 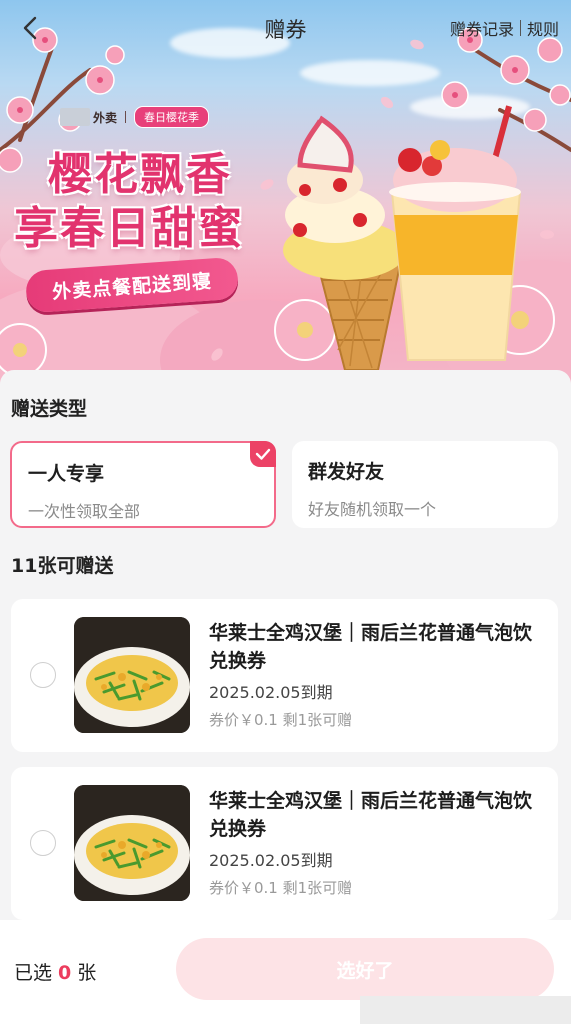 I want to click on brand-logo, so click(x=75, y=117).